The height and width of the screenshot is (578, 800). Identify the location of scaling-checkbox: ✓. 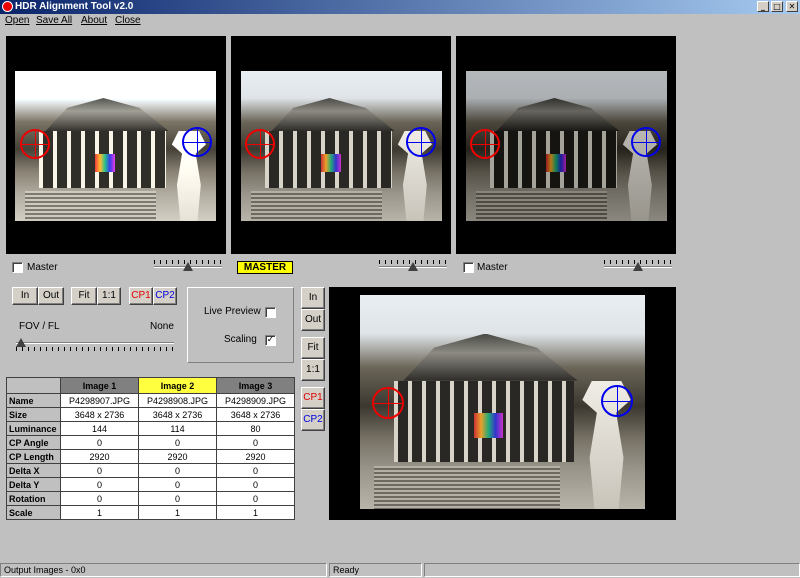
(270, 340).